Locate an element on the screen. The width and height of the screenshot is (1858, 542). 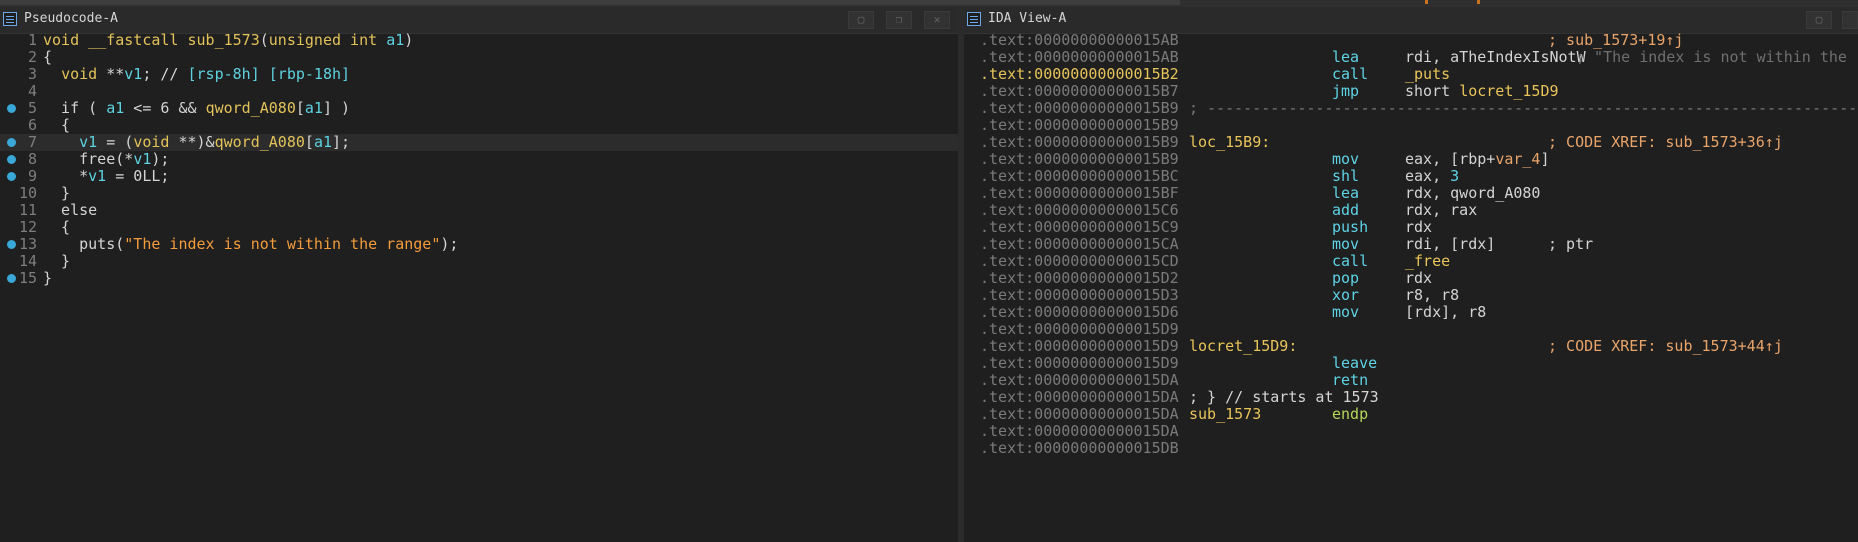
code-line: 5 if ( a1 <= 6 && qword_A080[a1] ) is located at coordinates (479, 108).